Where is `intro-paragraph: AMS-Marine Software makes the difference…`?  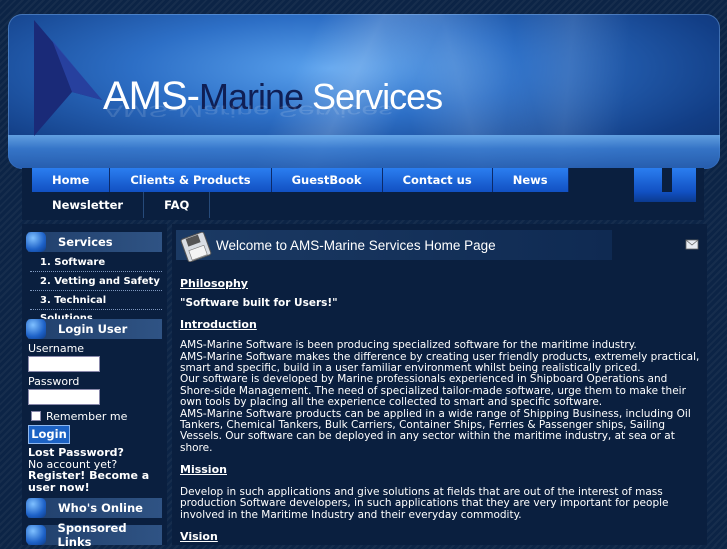 intro-paragraph: AMS-Marine Software makes the difference… is located at coordinates (440, 362).